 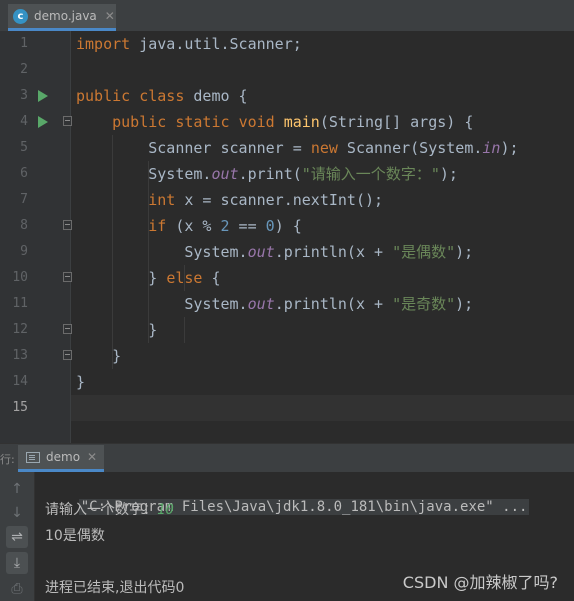 What do you see at coordinates (256, 122) in the screenshot?
I see `keyword: void` at bounding box center [256, 122].